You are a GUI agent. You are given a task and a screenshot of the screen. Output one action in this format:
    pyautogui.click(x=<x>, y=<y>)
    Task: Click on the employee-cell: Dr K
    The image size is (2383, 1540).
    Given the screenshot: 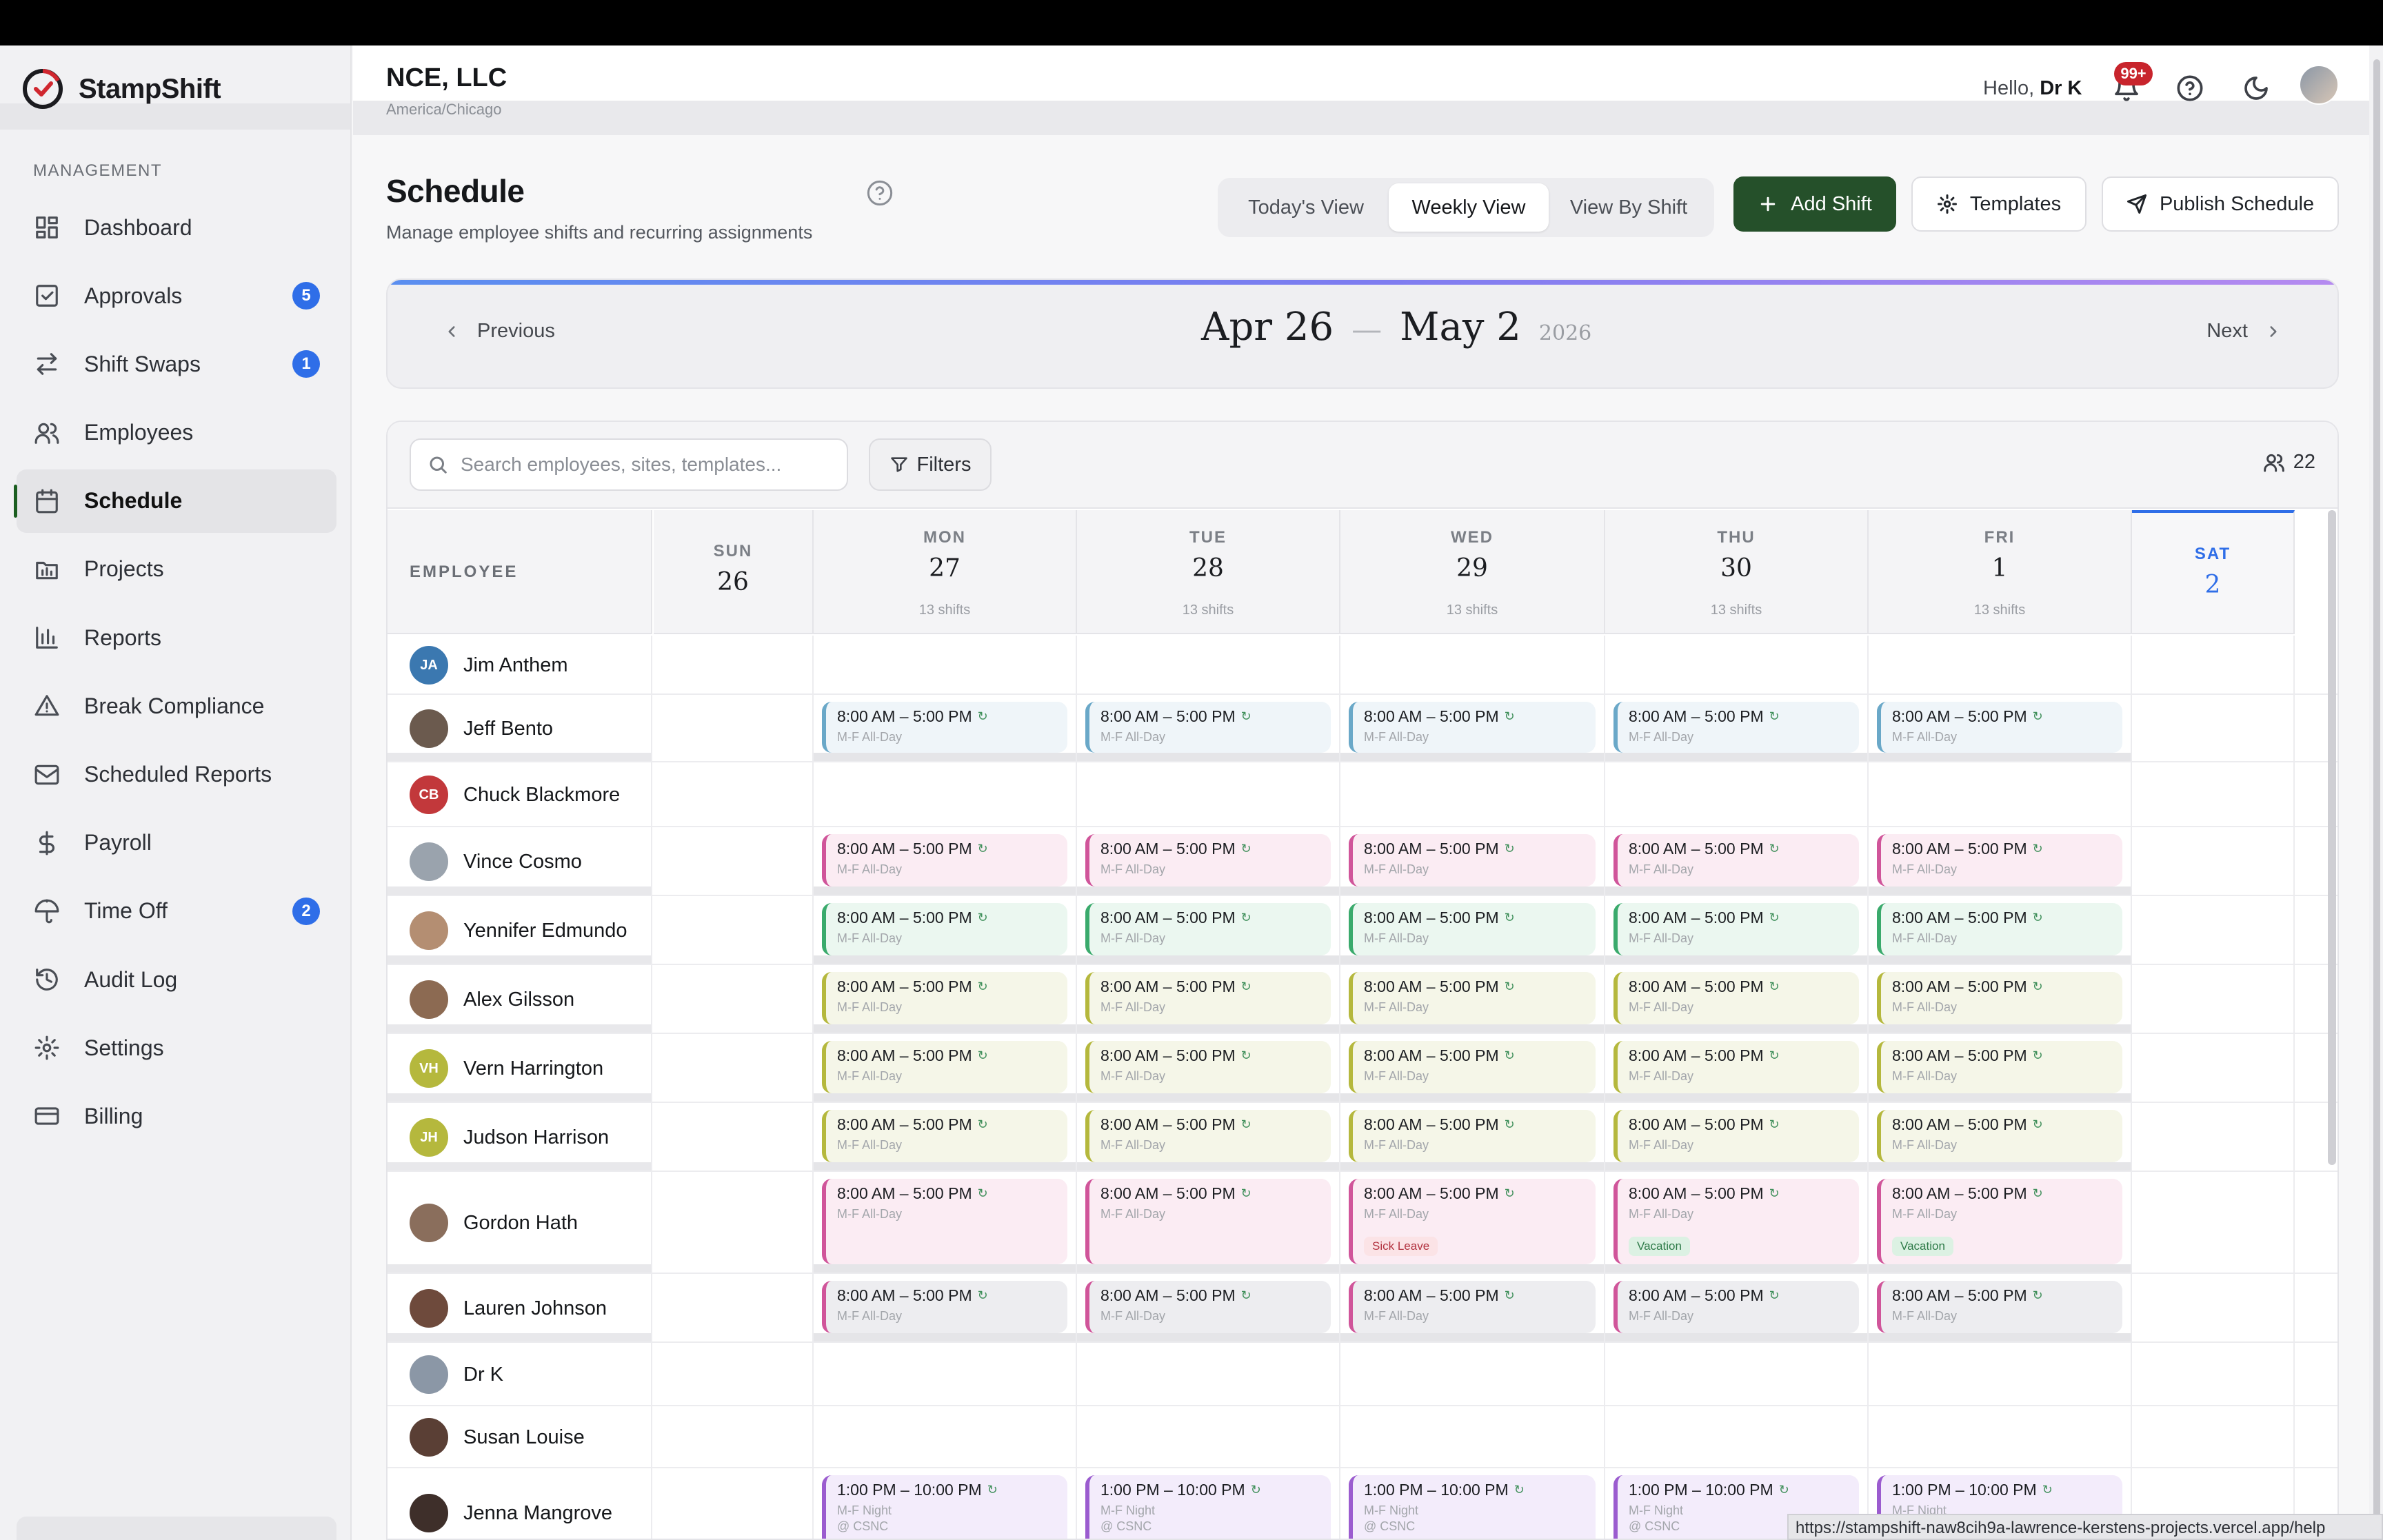 What is the action you would take?
    pyautogui.click(x=520, y=1374)
    